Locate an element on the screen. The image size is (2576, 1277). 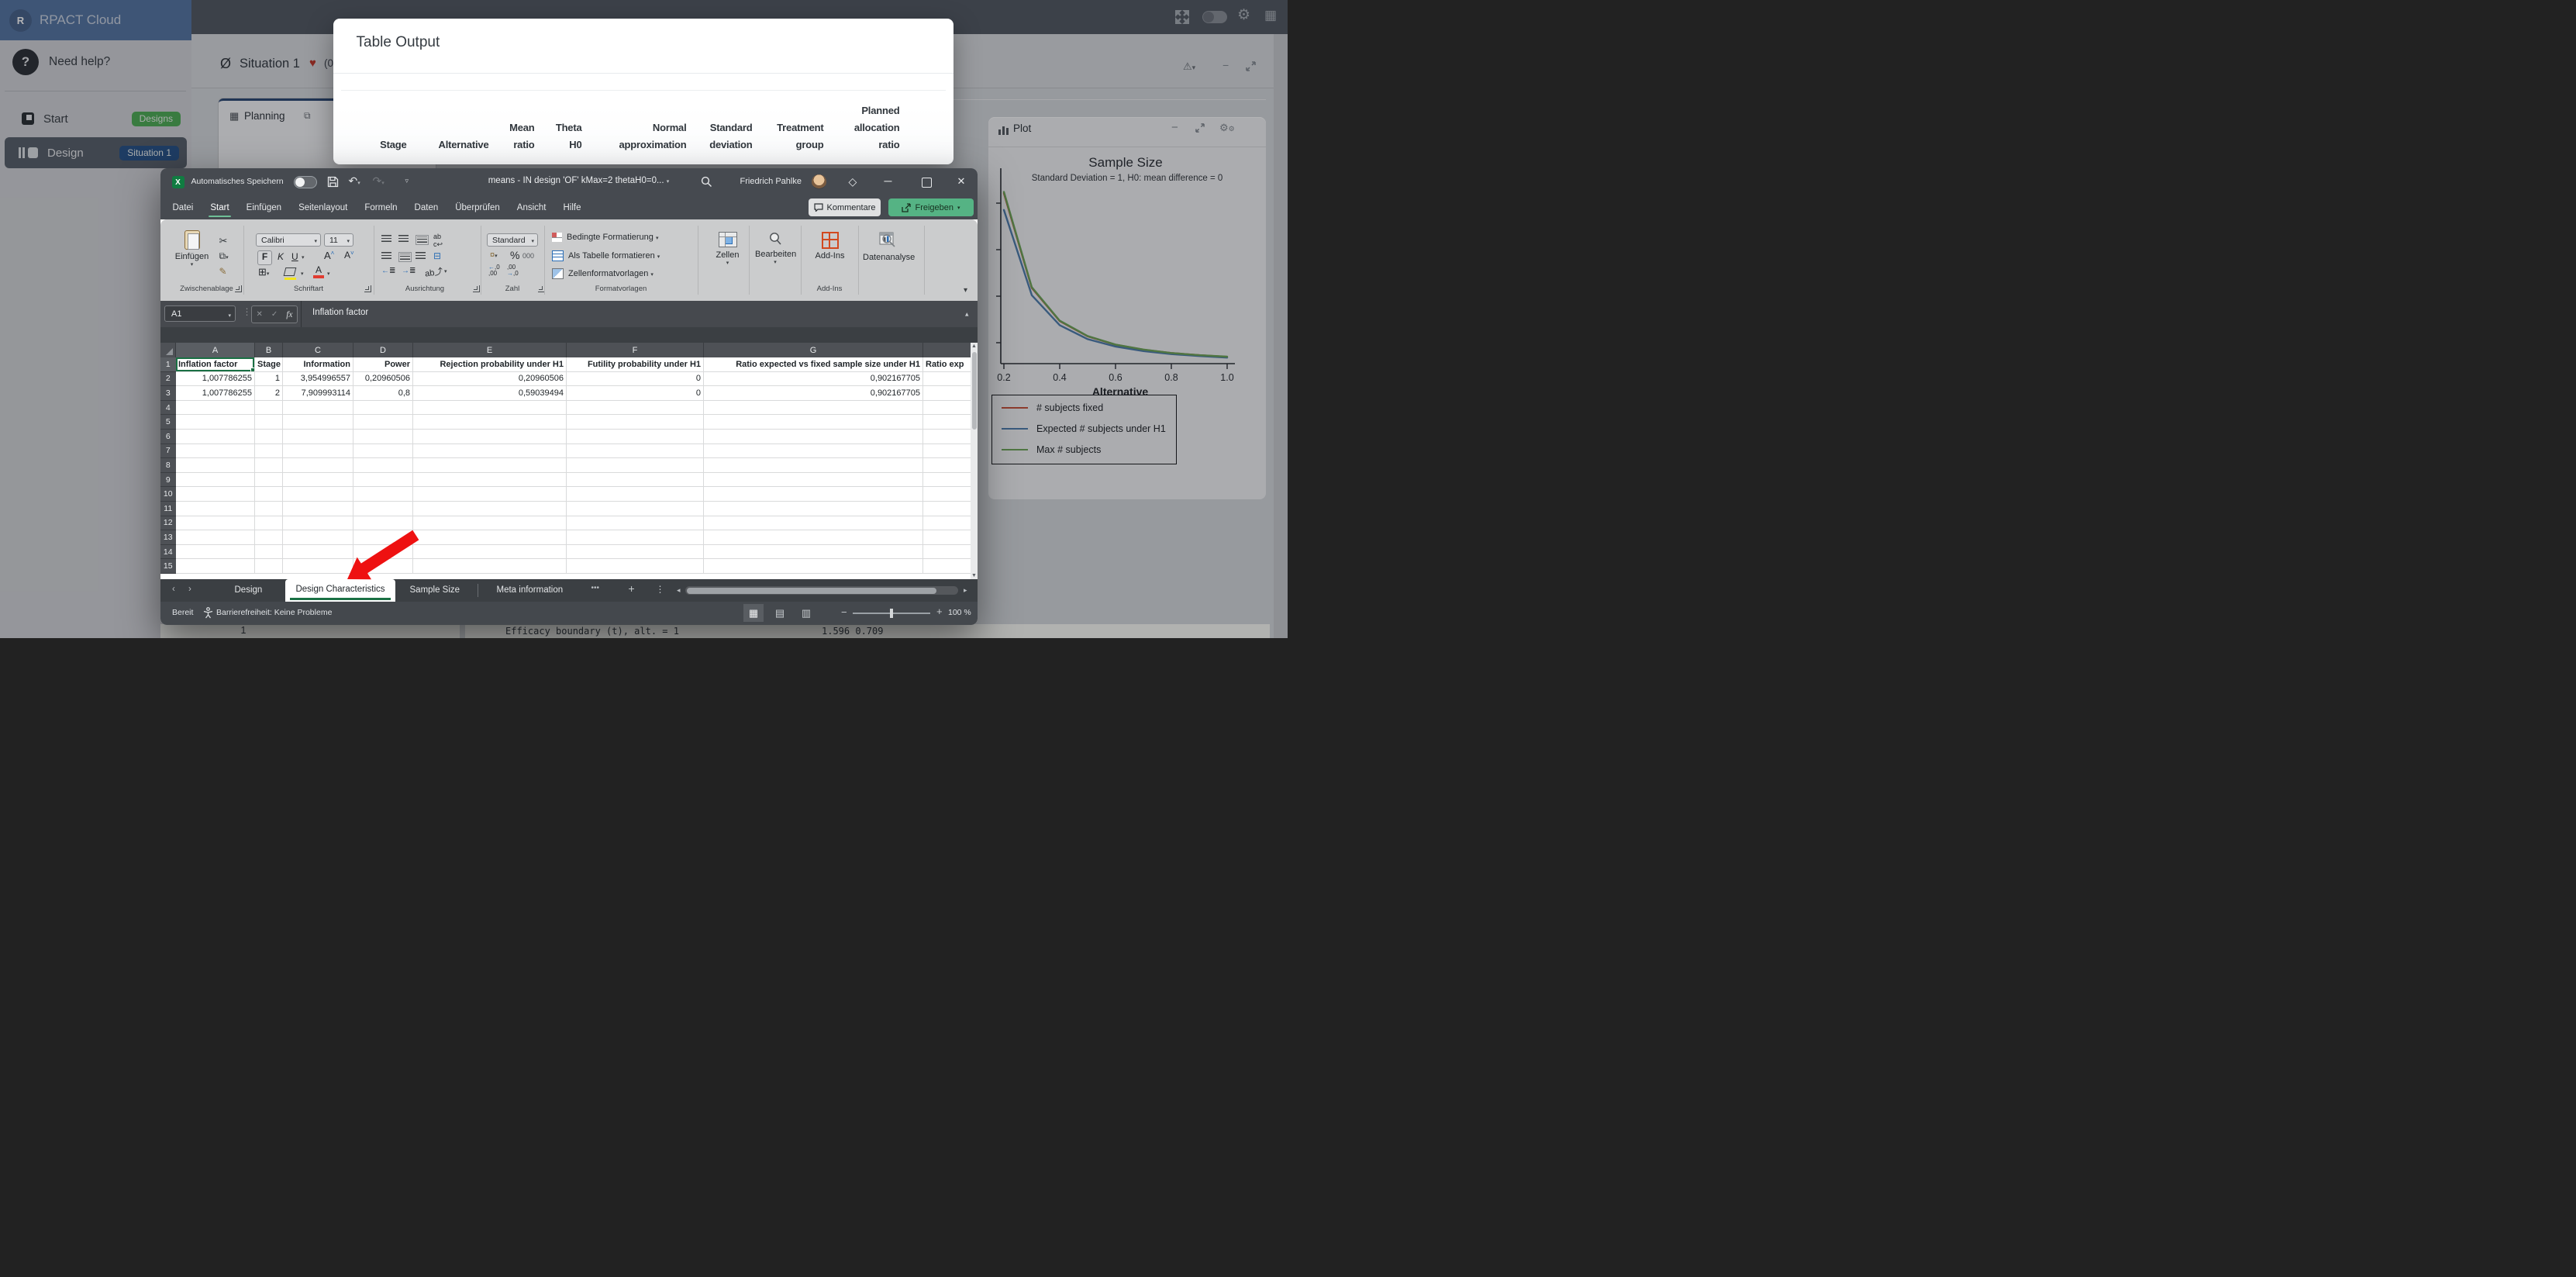
menu-daten: Daten is located at coordinates (426, 207).